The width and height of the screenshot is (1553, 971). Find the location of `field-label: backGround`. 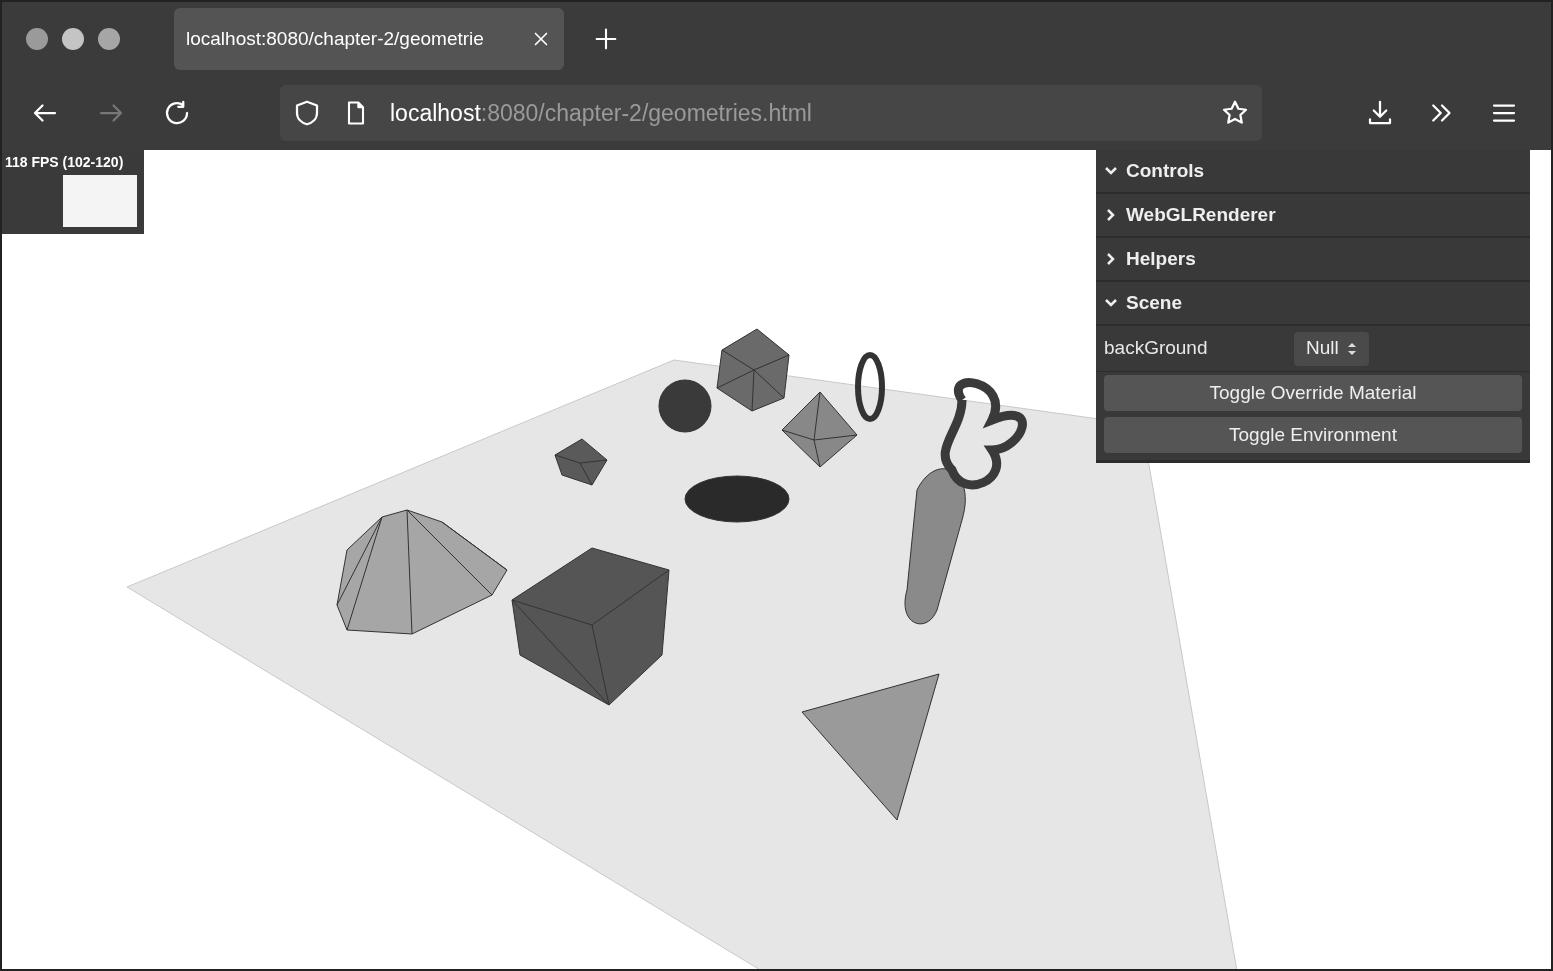

field-label: backGround is located at coordinates (1156, 348).